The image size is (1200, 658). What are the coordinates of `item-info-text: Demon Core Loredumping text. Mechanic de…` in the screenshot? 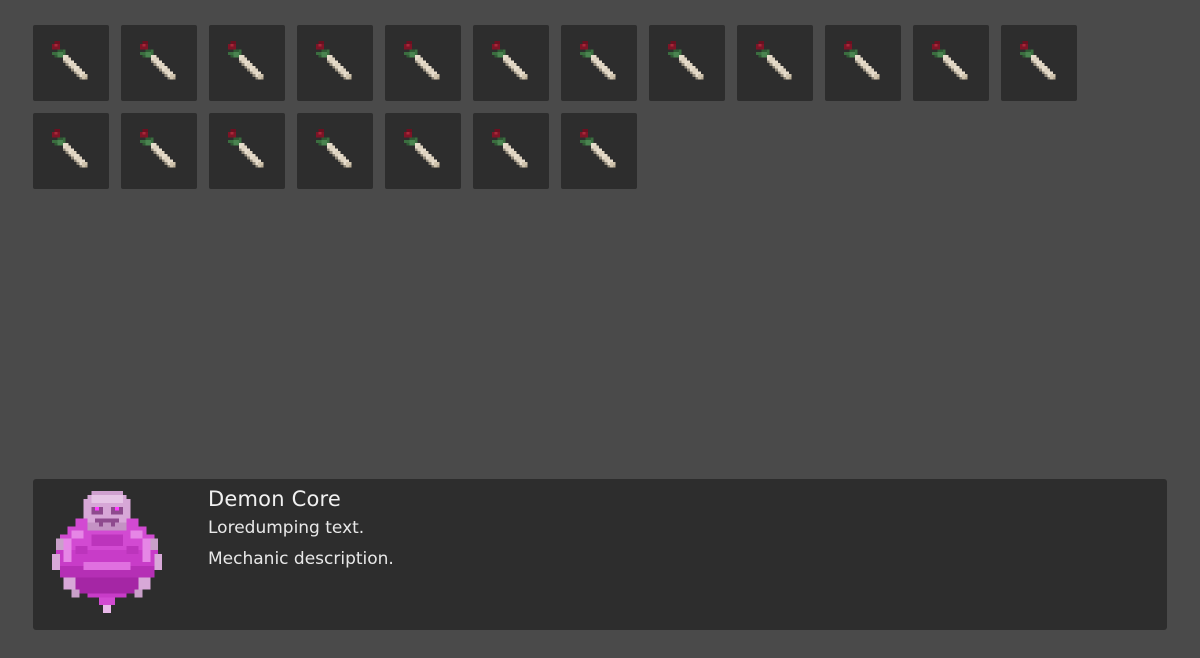 It's located at (301, 530).